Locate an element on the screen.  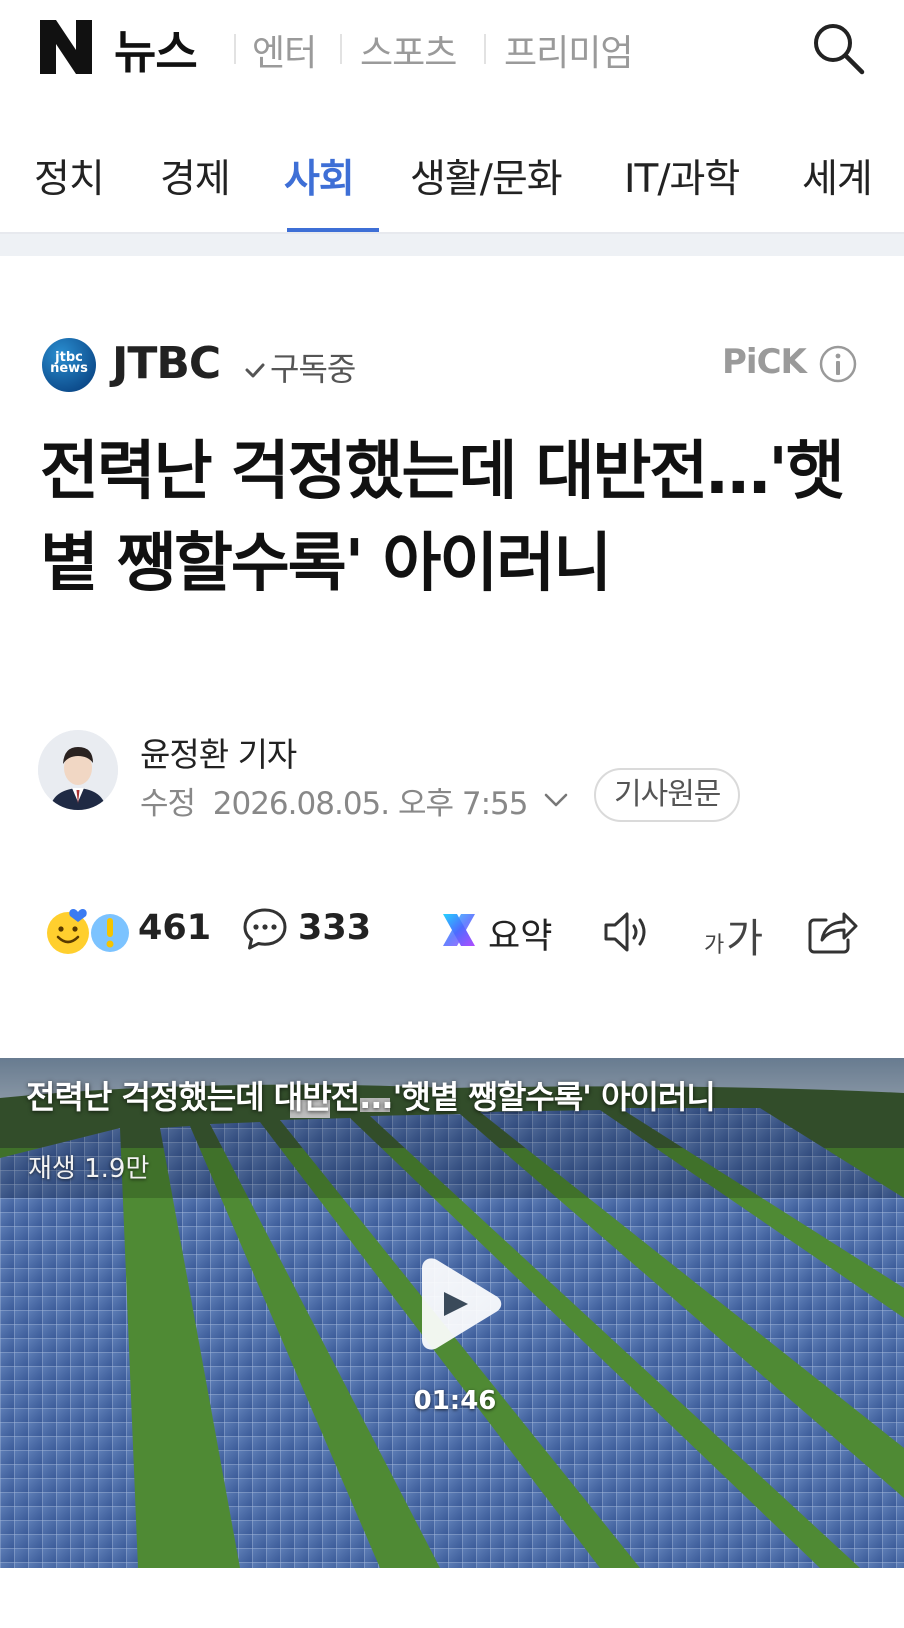
subscribe-button: 구독중 is located at coordinates (300, 367).